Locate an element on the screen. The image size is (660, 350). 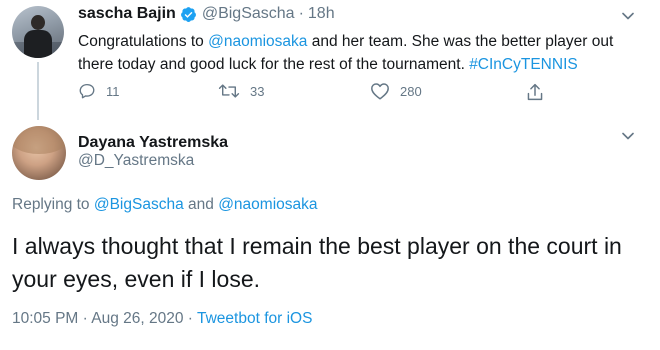
avatar-dayana is located at coordinates (39, 153).